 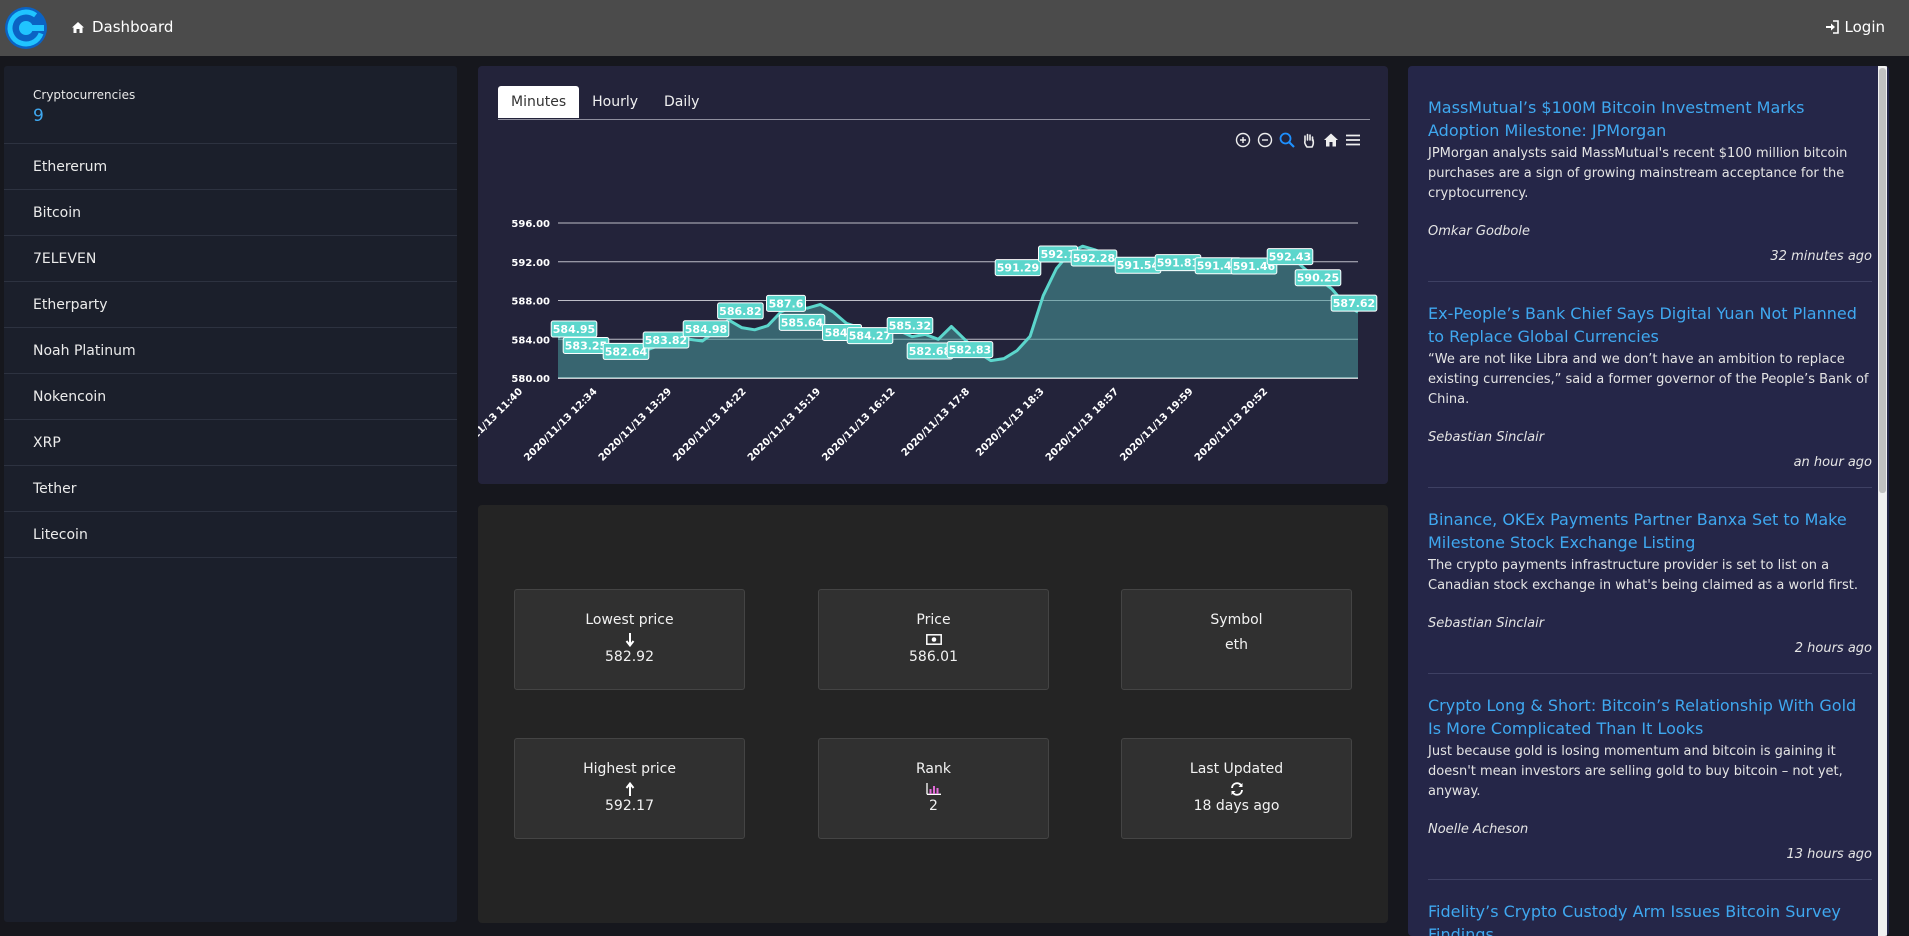 I want to click on news-time: 13 hours ago, so click(x=1829, y=854).